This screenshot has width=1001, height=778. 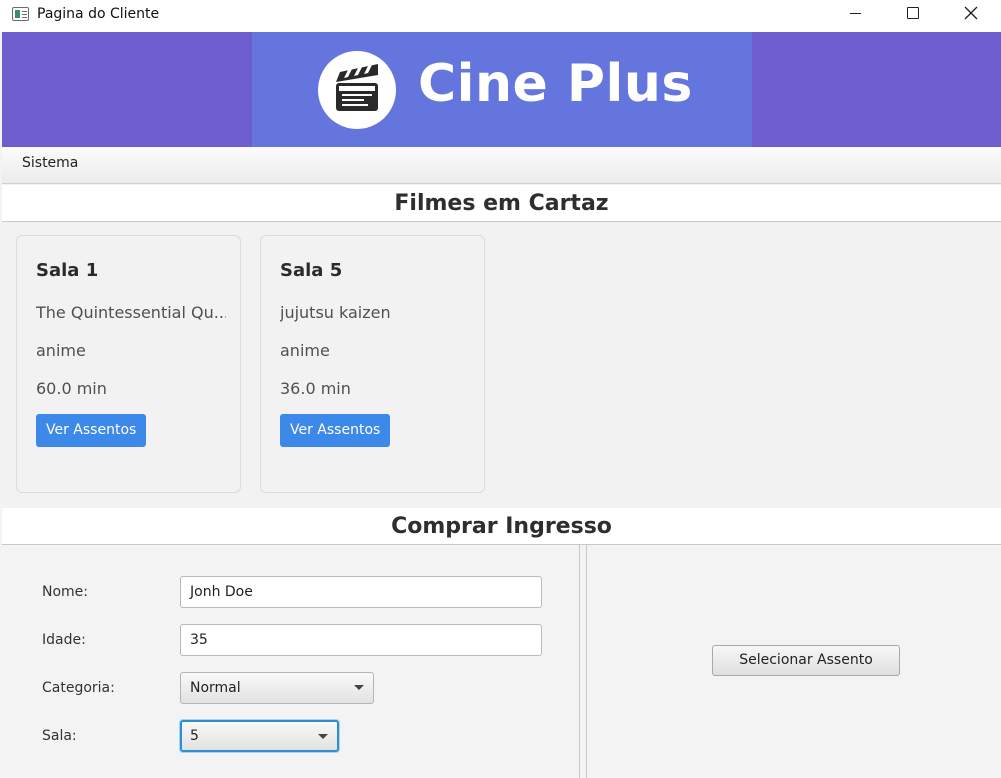 What do you see at coordinates (78, 688) in the screenshot?
I see `category-label: Categoria:` at bounding box center [78, 688].